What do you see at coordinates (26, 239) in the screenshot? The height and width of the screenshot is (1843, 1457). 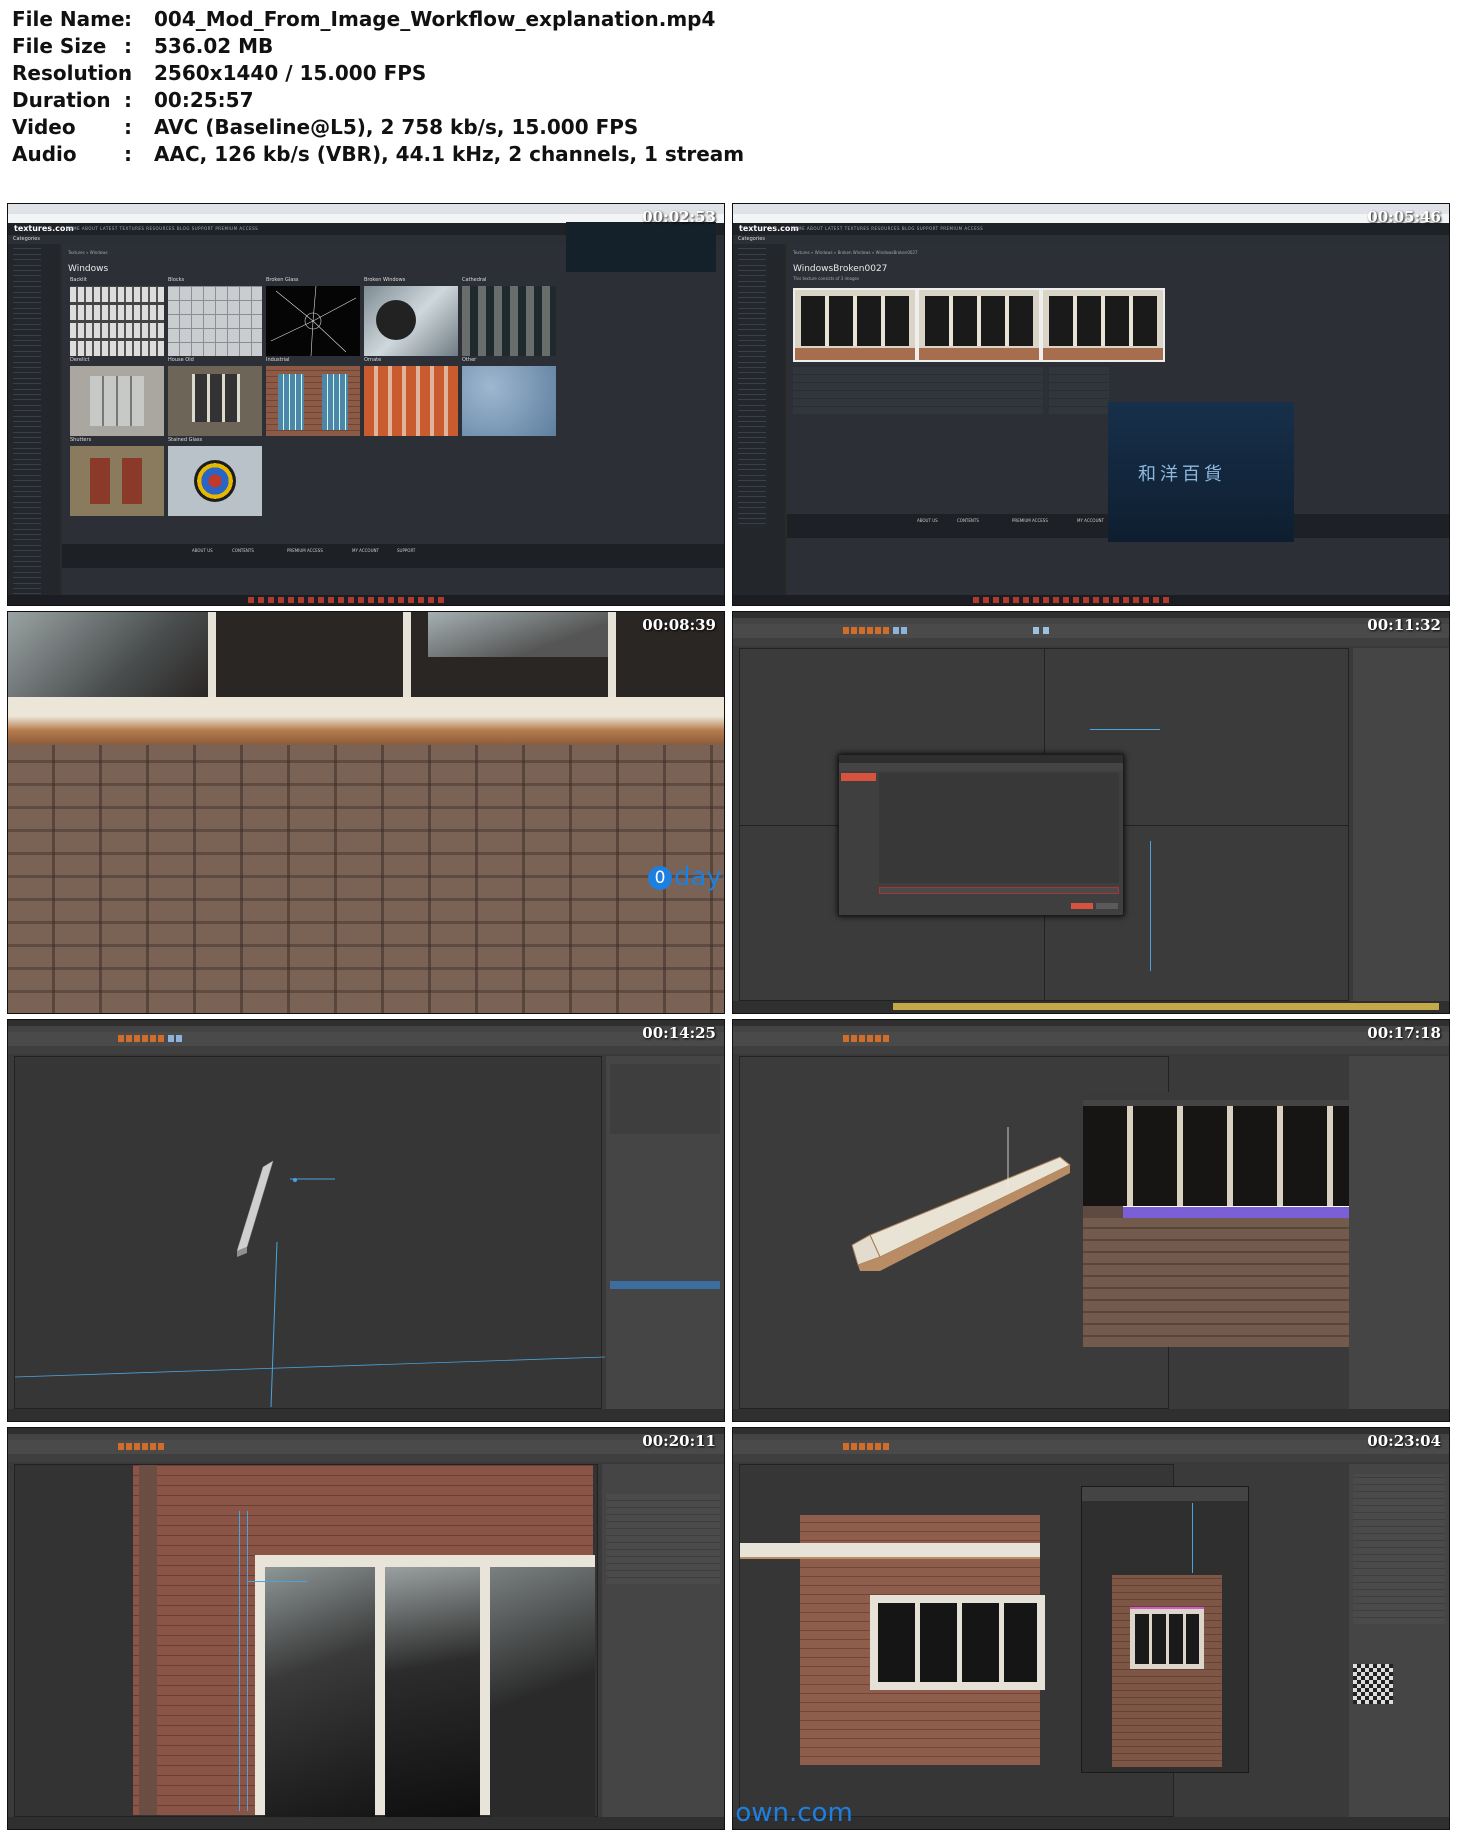 I see `categories-label: Categories` at bounding box center [26, 239].